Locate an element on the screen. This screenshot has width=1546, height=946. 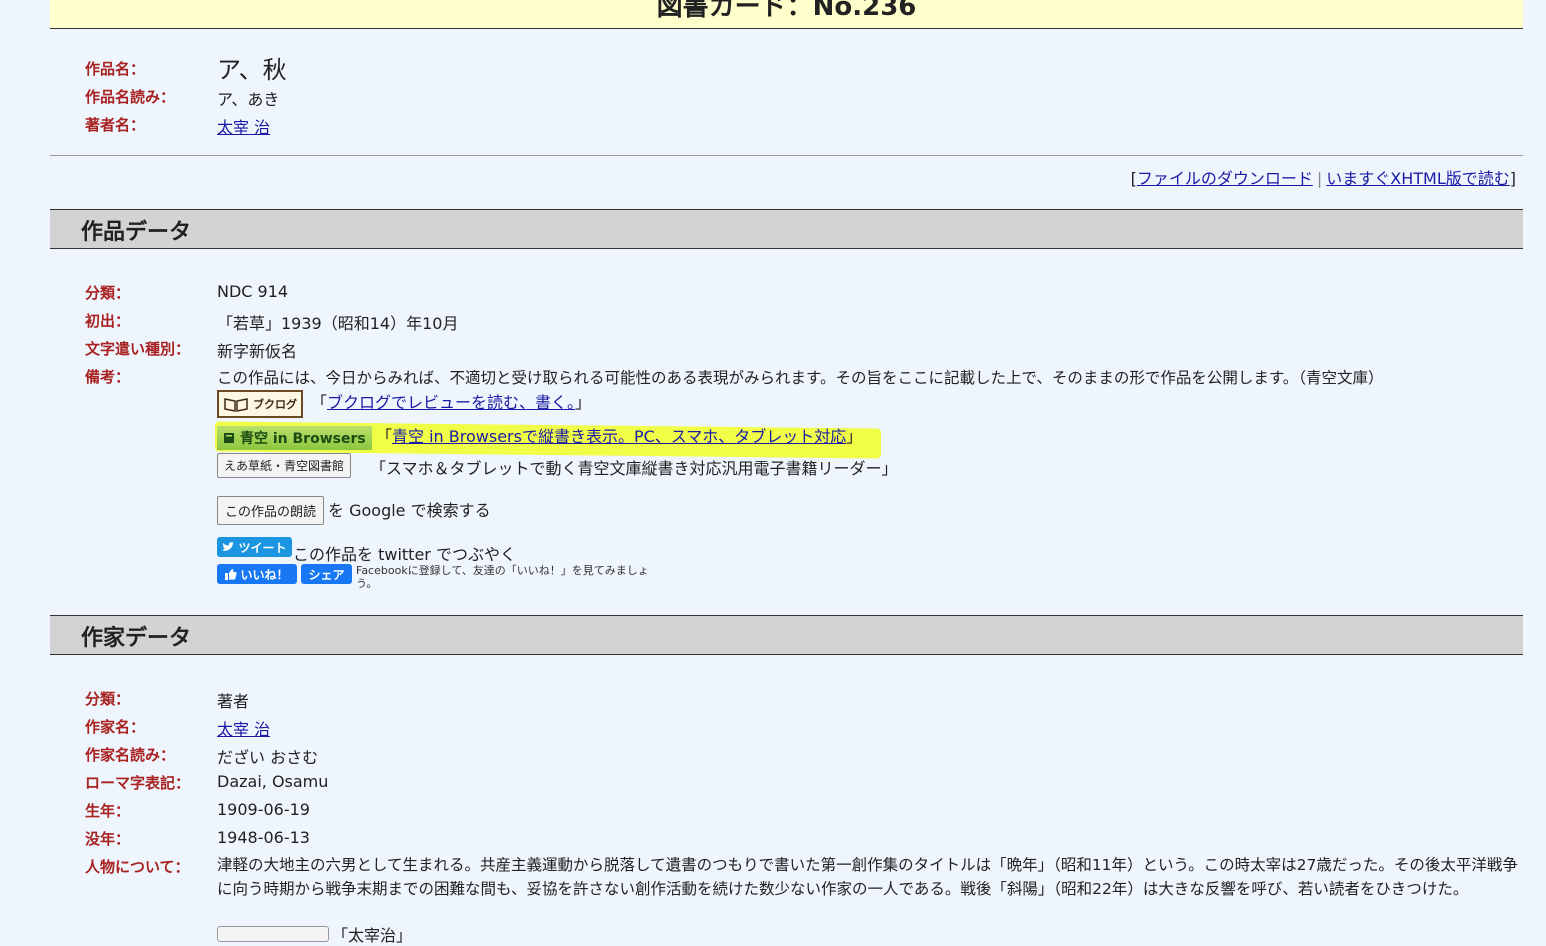
author-link: 太宰 治 is located at coordinates (243, 126).